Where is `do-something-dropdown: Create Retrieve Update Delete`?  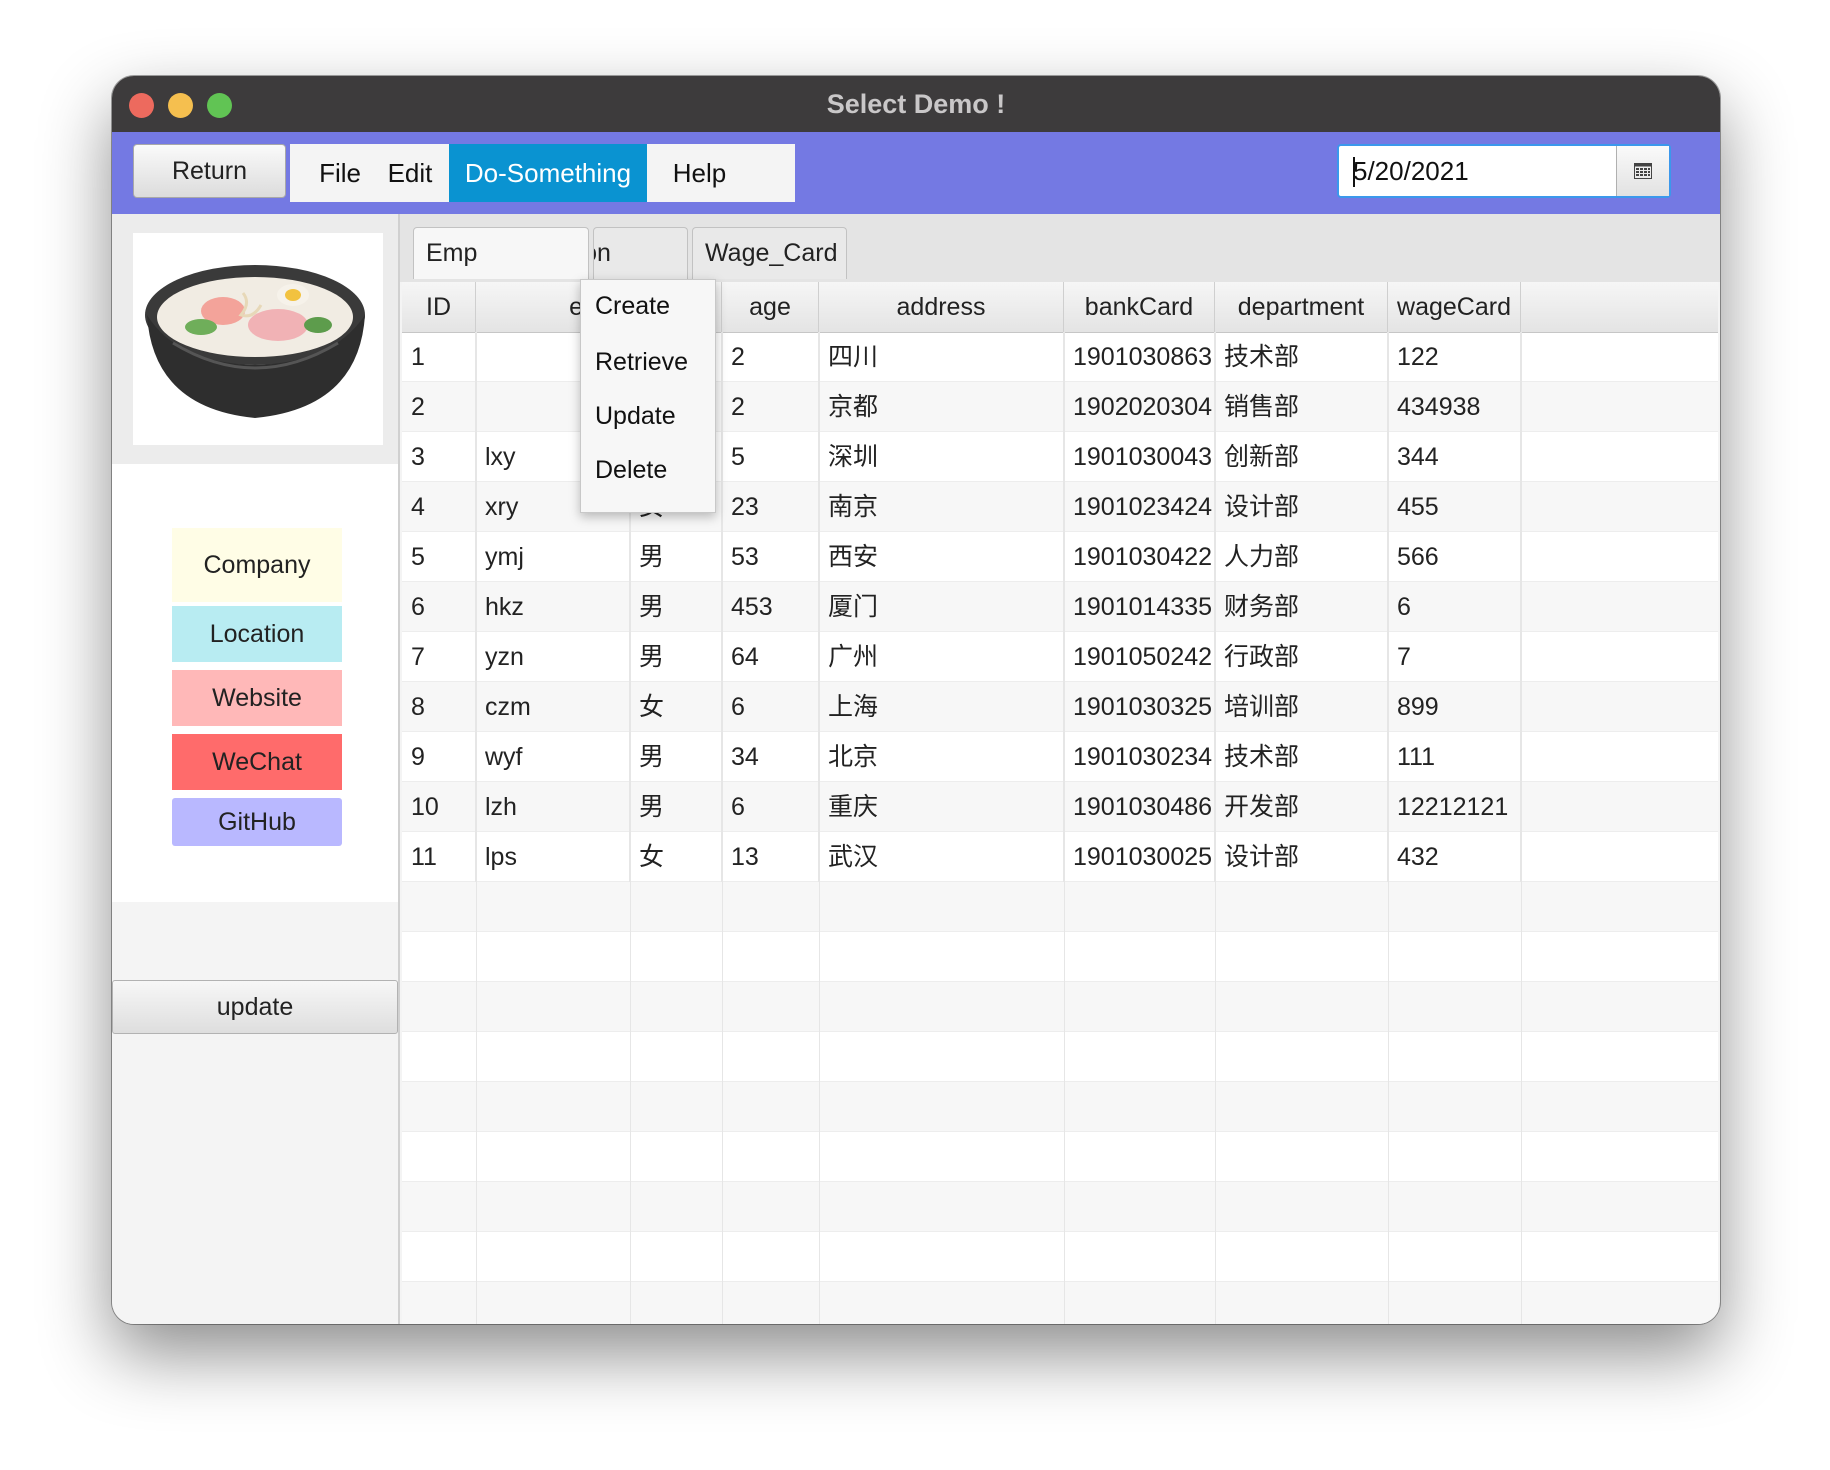 do-something-dropdown: Create Retrieve Update Delete is located at coordinates (648, 396).